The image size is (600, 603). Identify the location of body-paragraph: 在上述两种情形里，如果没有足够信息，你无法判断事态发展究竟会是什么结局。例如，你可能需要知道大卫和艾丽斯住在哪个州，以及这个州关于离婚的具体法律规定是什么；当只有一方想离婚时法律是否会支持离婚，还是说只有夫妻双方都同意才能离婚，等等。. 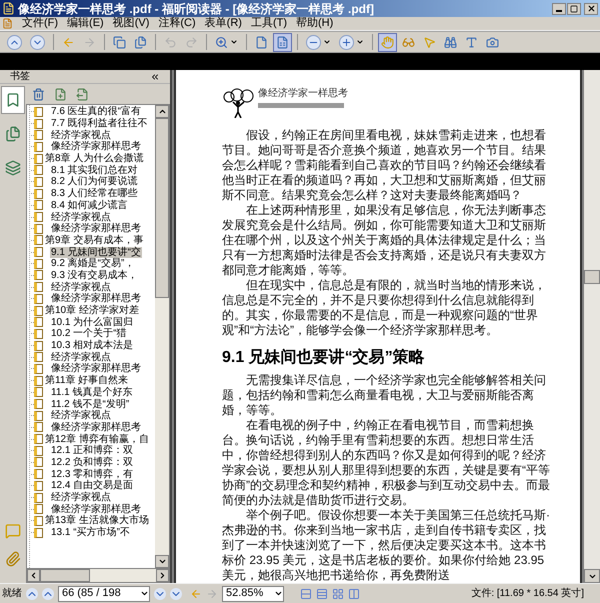
(384, 240).